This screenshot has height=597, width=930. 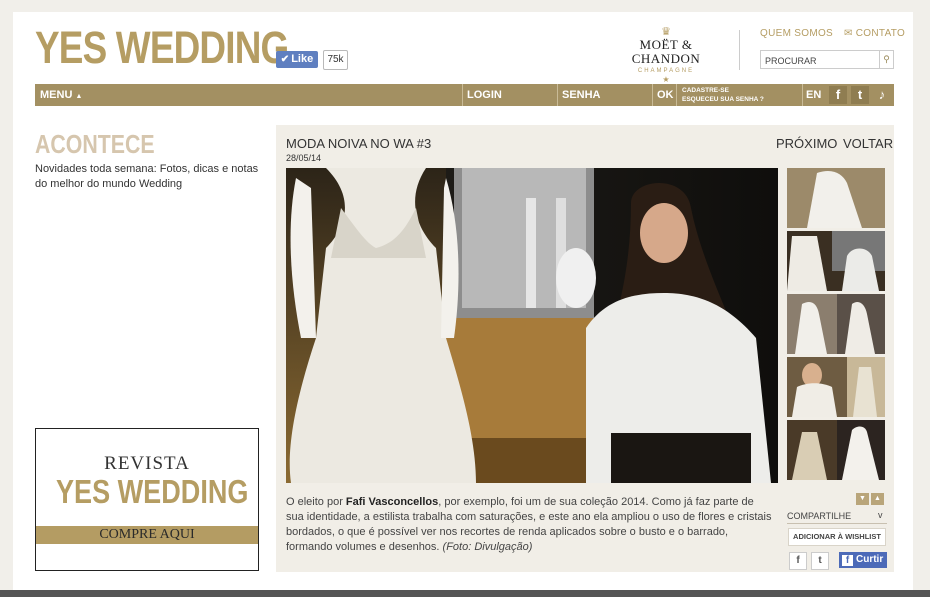 I want to click on login-field: LOGIN, so click(x=484, y=95).